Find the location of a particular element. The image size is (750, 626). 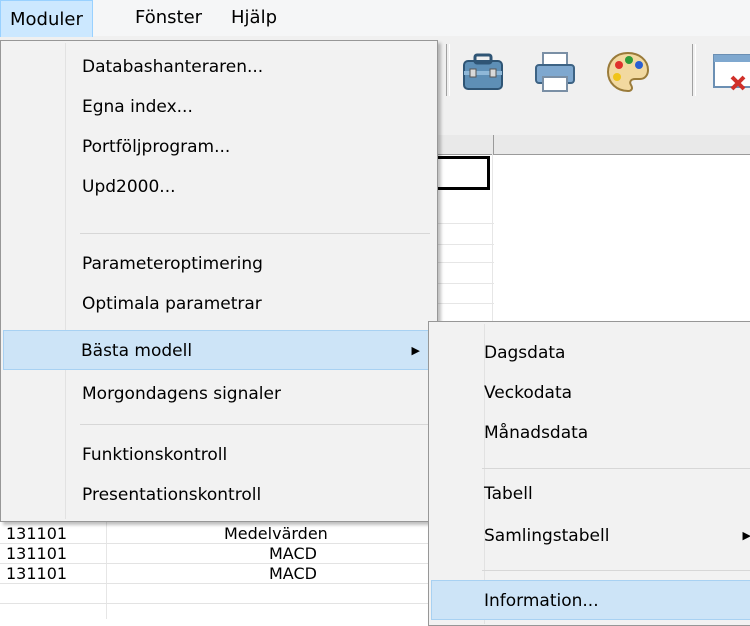

menu-item-label: Optimala parametrar is located at coordinates (172, 304).